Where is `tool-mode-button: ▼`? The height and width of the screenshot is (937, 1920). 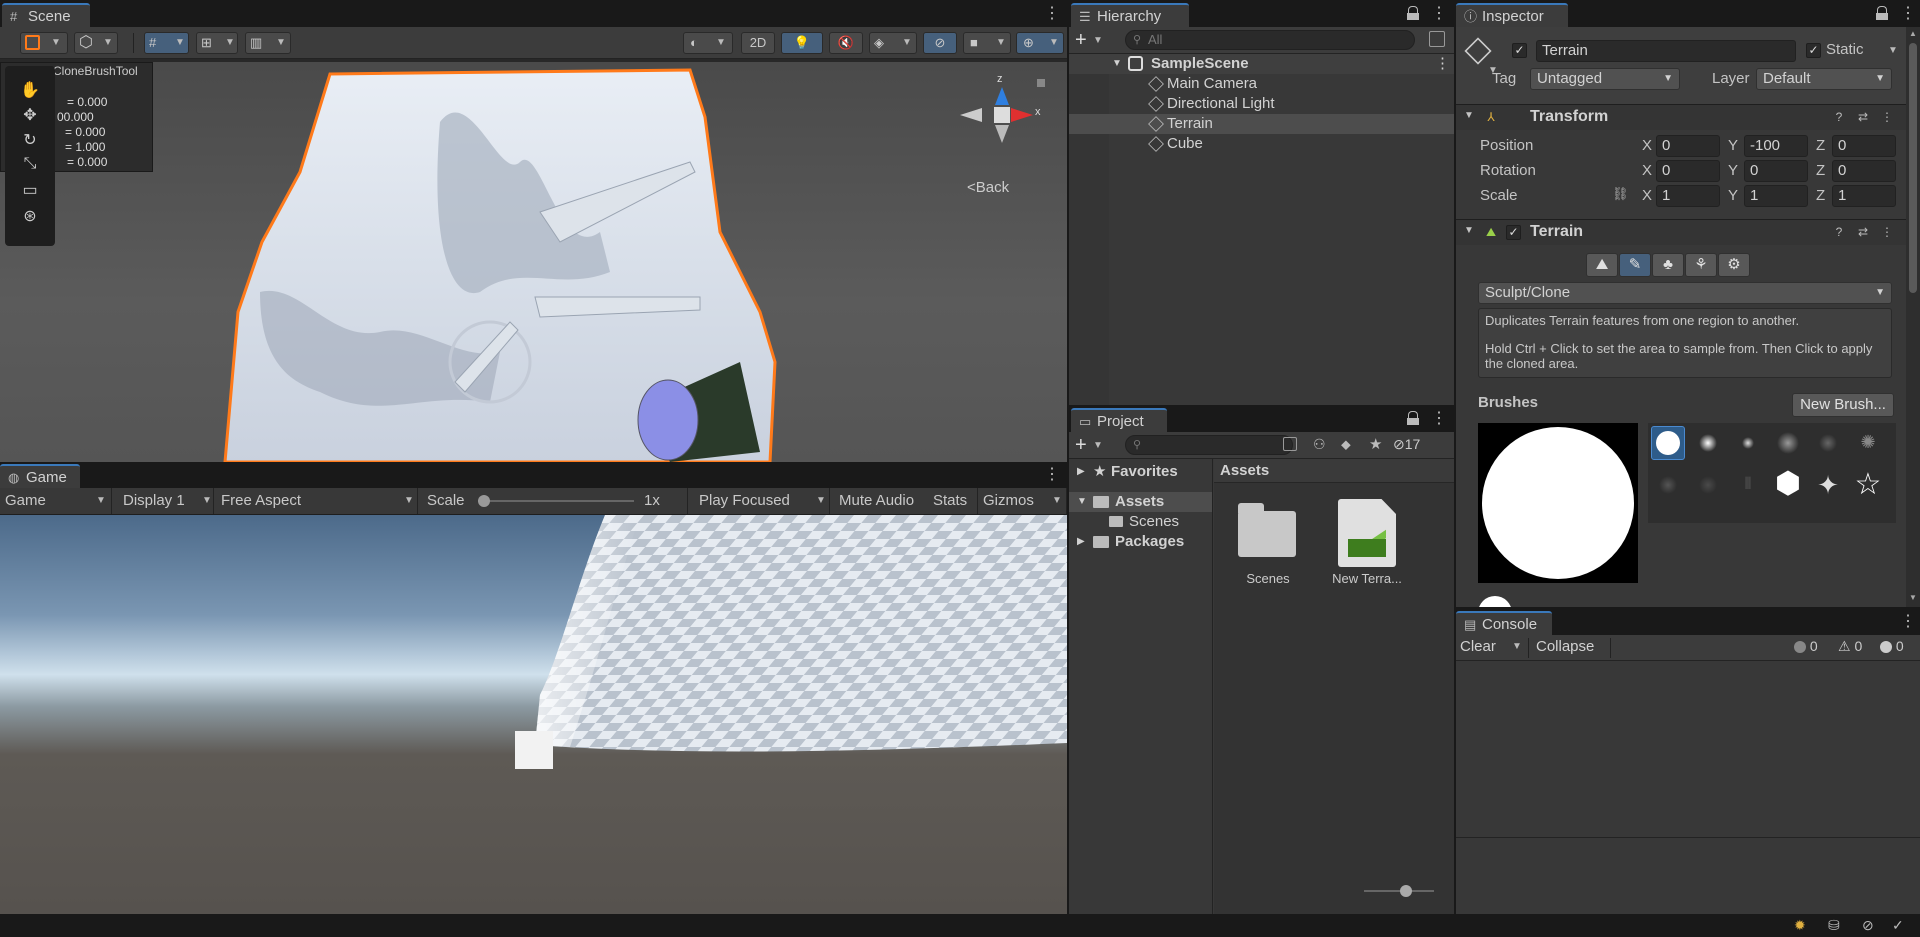 tool-mode-button: ▼ is located at coordinates (44, 43).